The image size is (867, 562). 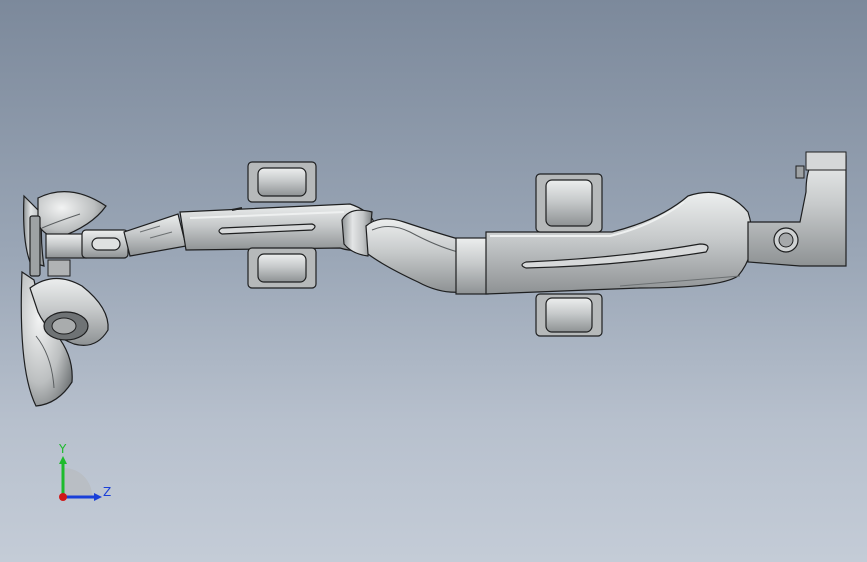 What do you see at coordinates (62, 449) in the screenshot?
I see `triad-y-label: Y` at bounding box center [62, 449].